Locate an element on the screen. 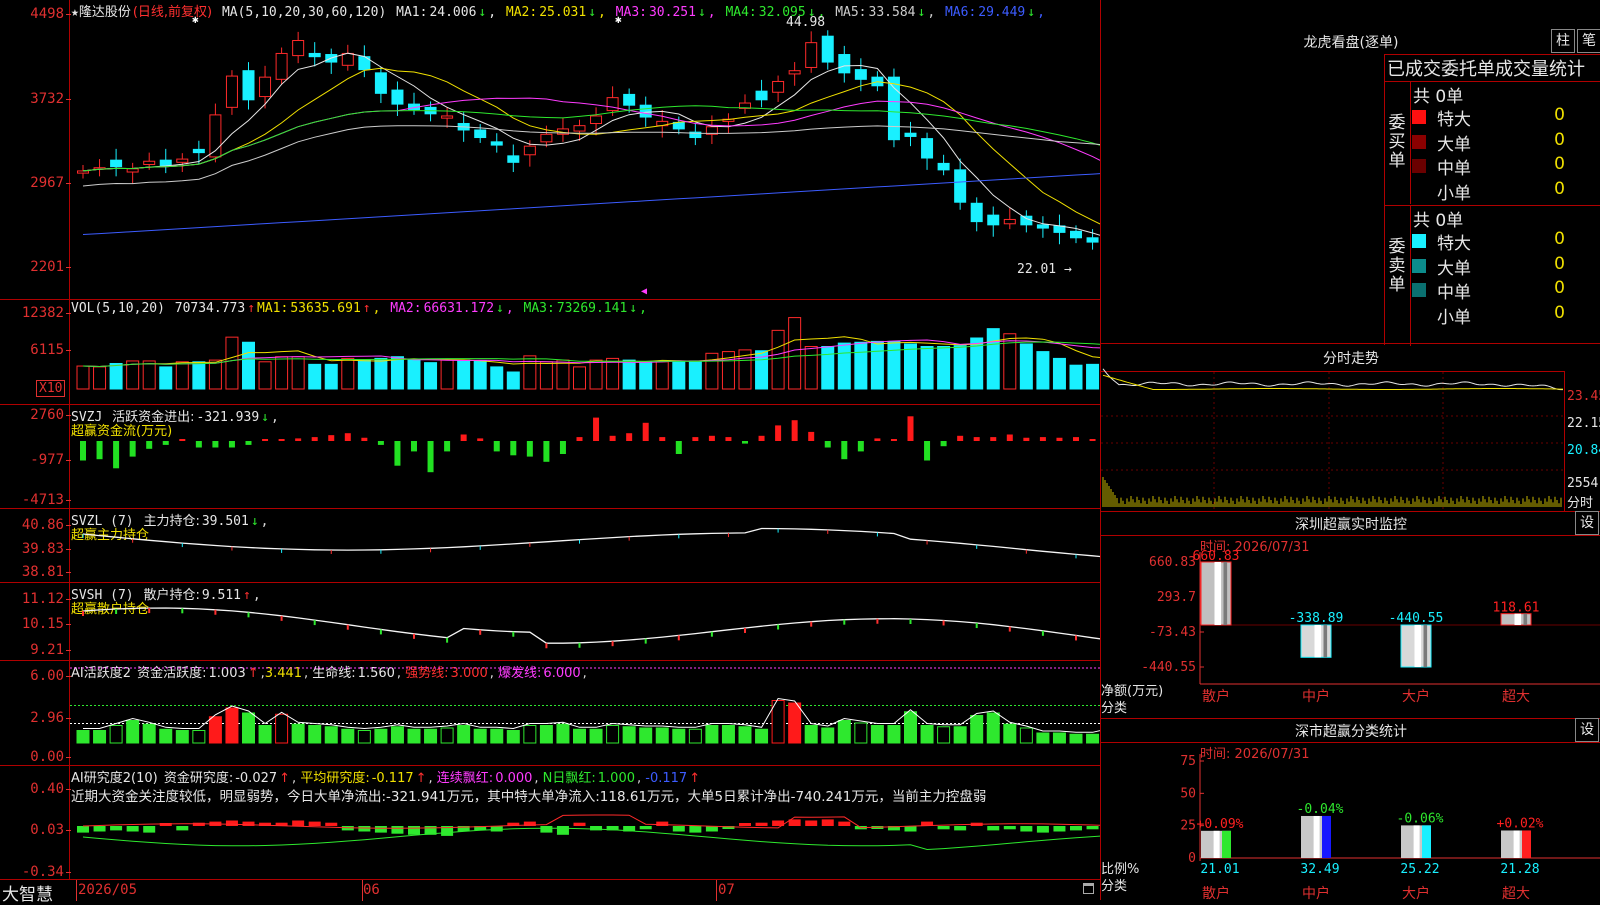 The image size is (1600, 905). intraday-chart is located at coordinates (1350, 427).